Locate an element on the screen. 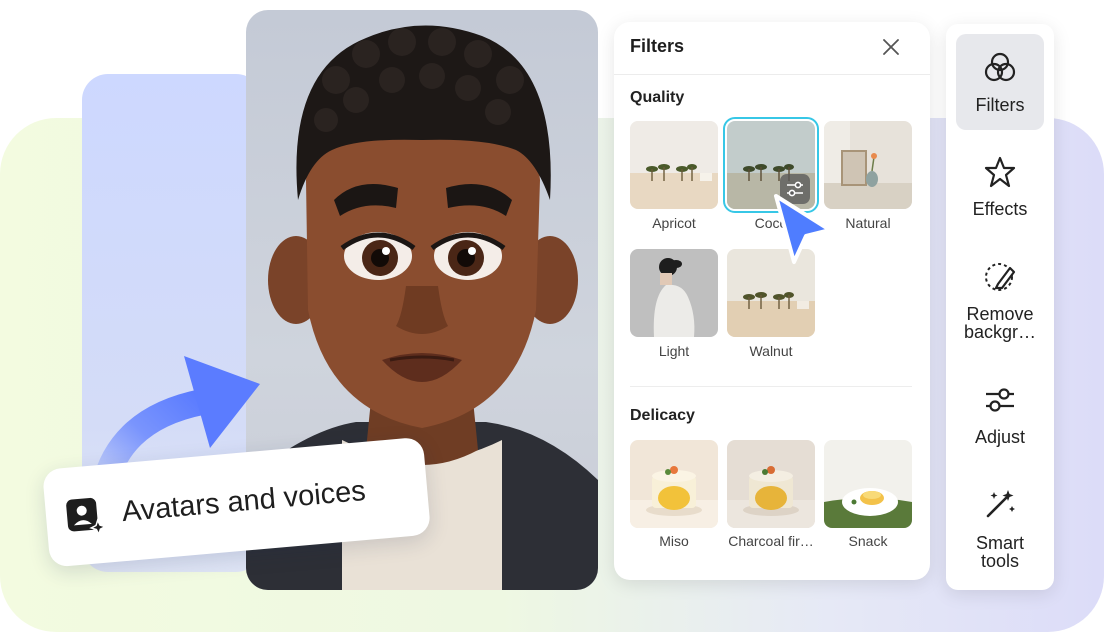  close-button is located at coordinates (891, 47).